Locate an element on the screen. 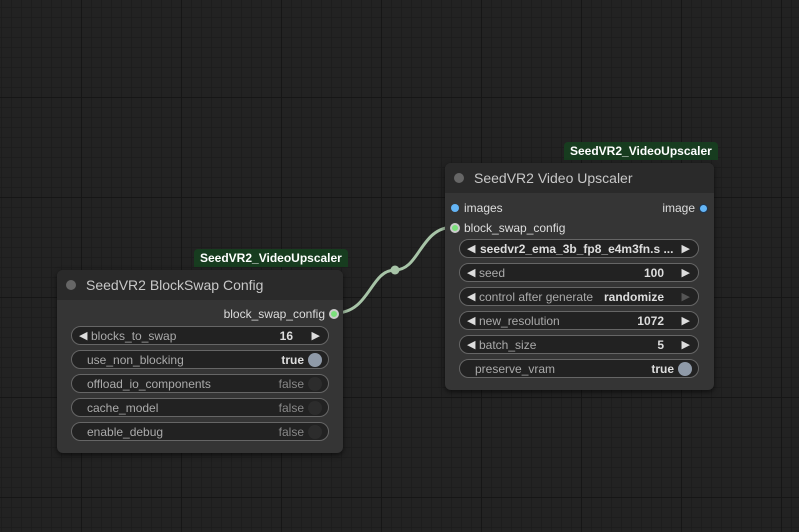  link-midpoint-handle is located at coordinates (395, 270).